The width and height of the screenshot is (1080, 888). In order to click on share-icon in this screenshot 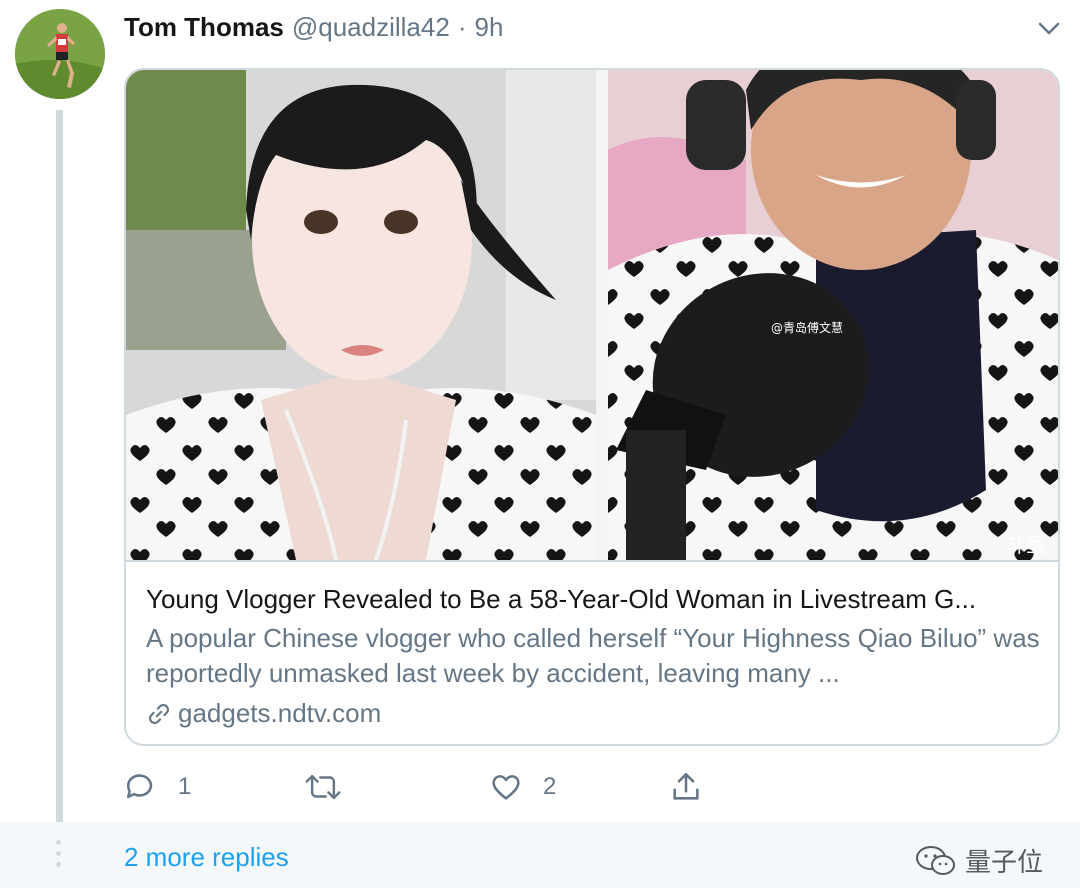, I will do `click(686, 786)`.